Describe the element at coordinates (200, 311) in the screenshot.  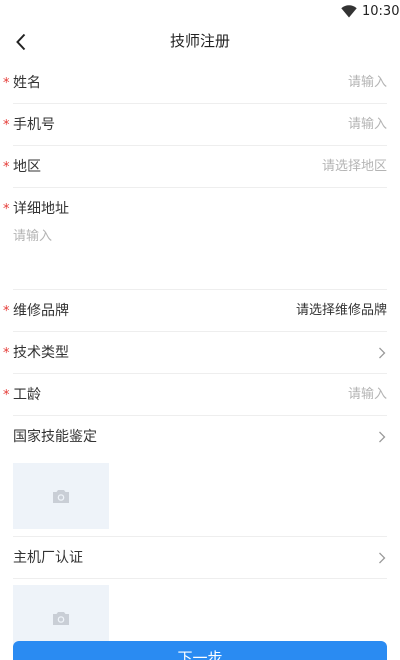
I see `brand-field: * 维修品牌 请选择维修品牌` at that location.